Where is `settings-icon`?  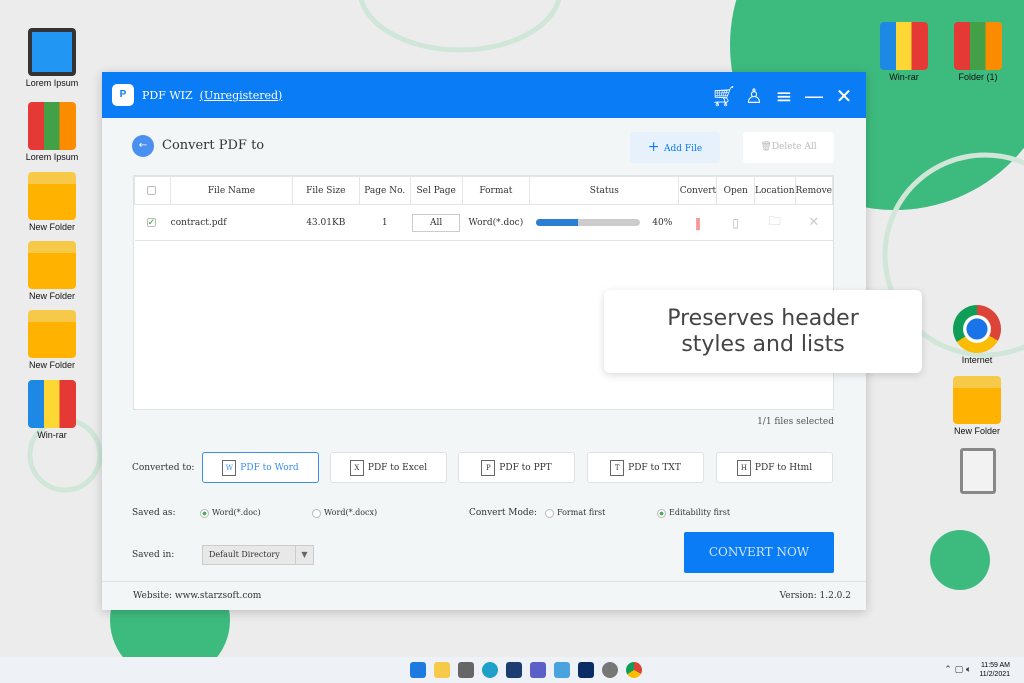 settings-icon is located at coordinates (610, 670).